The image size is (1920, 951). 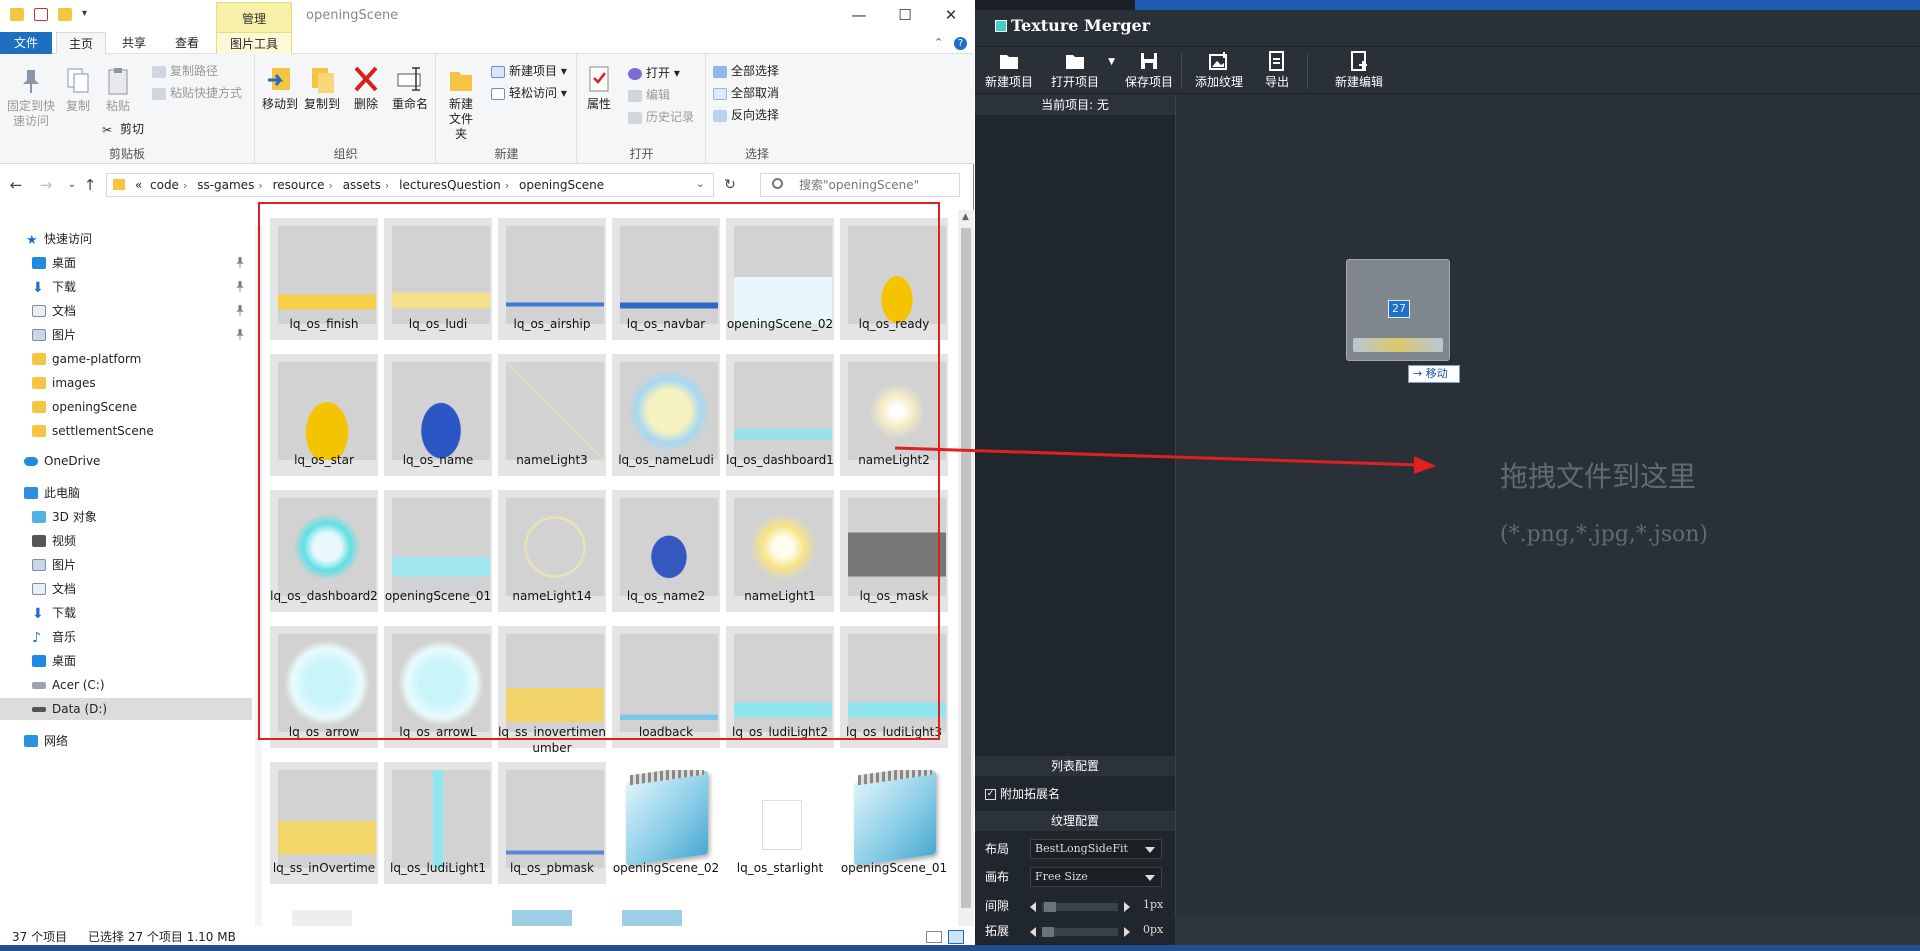 I want to click on breadcrumb-openingscene: openingScene, so click(x=561, y=185).